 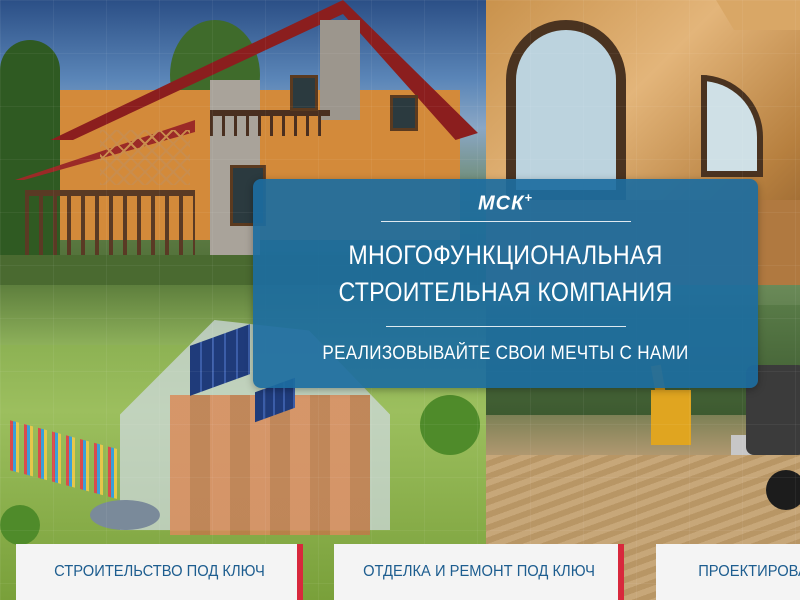 I want to click on house-balcony, so click(x=270, y=123).